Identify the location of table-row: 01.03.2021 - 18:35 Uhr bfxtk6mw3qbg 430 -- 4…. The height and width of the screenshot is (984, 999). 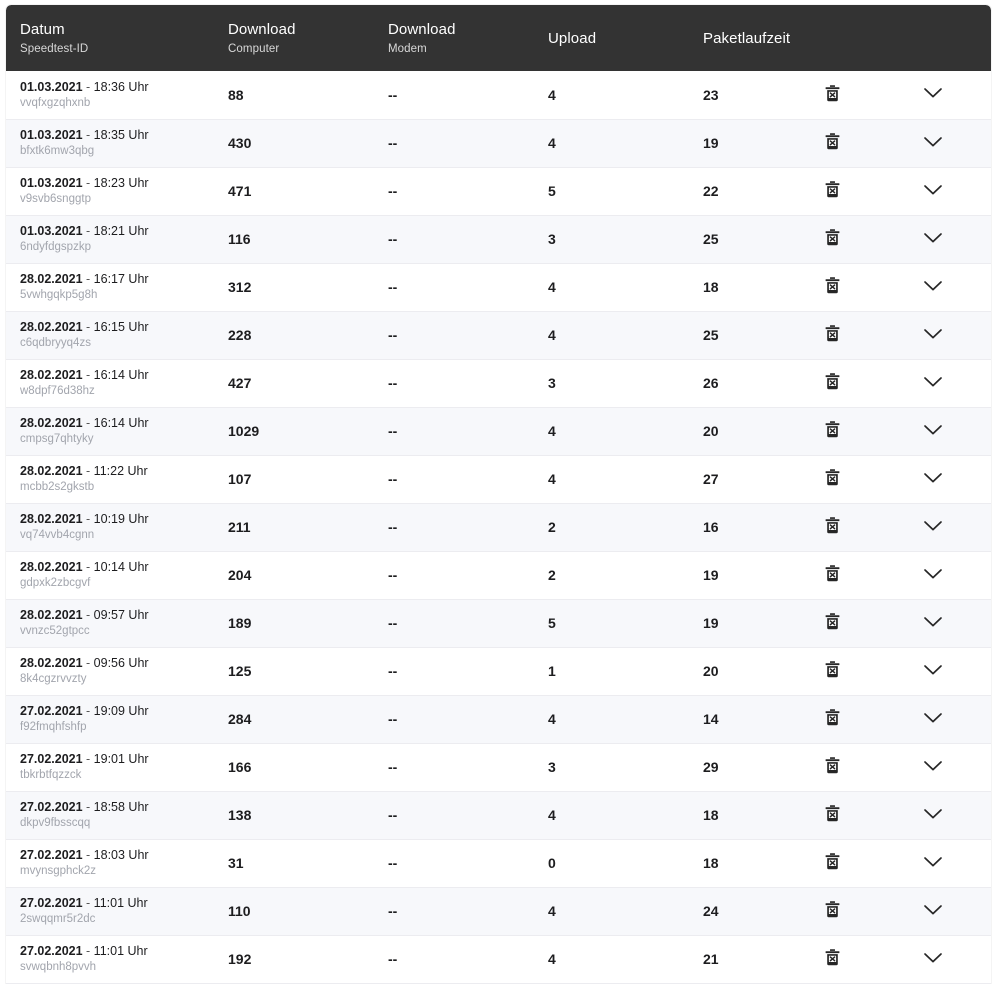
(498, 143).